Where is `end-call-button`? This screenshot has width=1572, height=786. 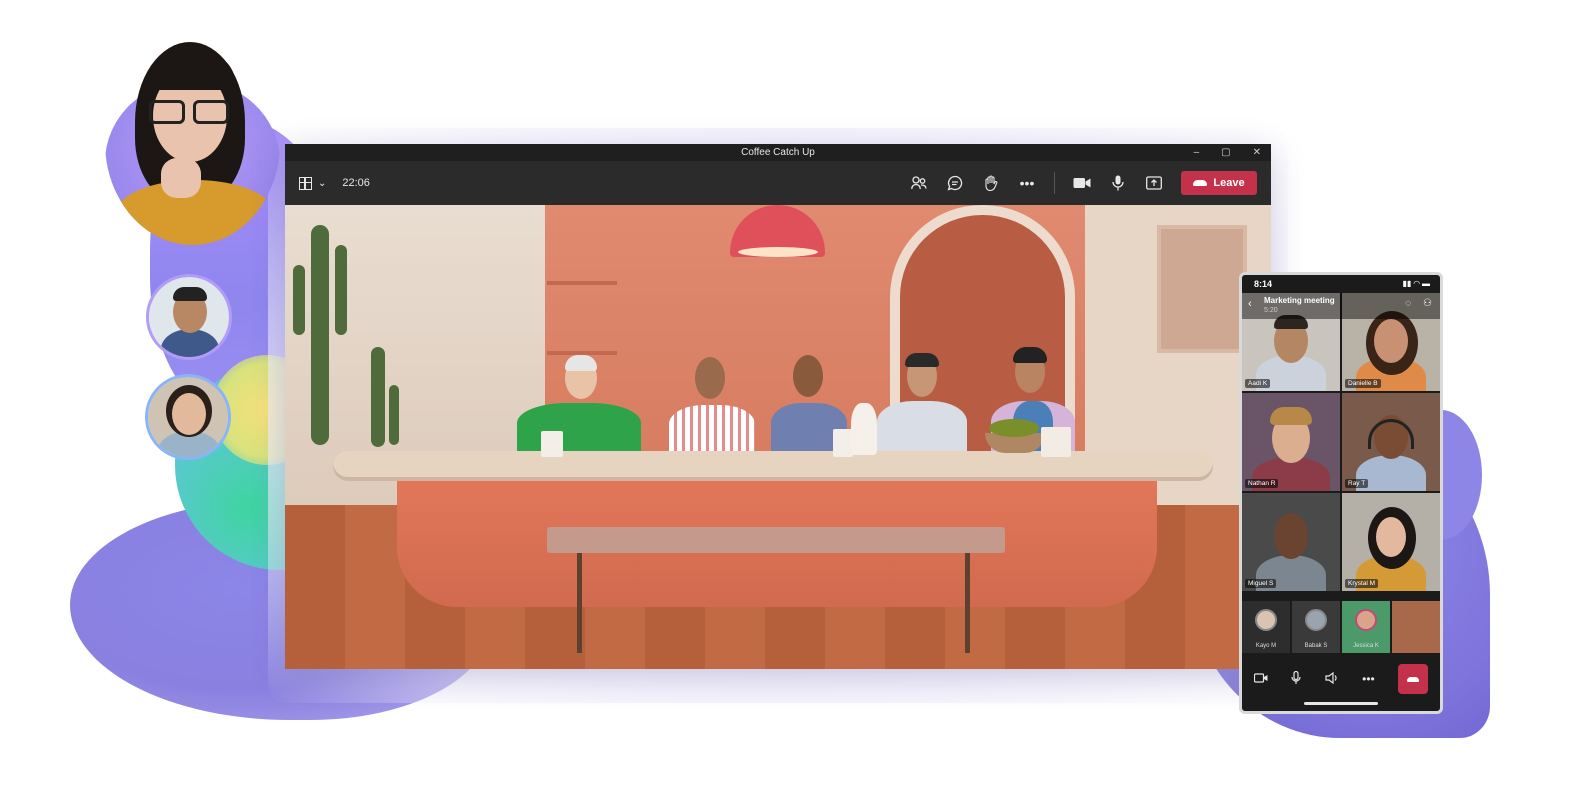 end-call-button is located at coordinates (1413, 679).